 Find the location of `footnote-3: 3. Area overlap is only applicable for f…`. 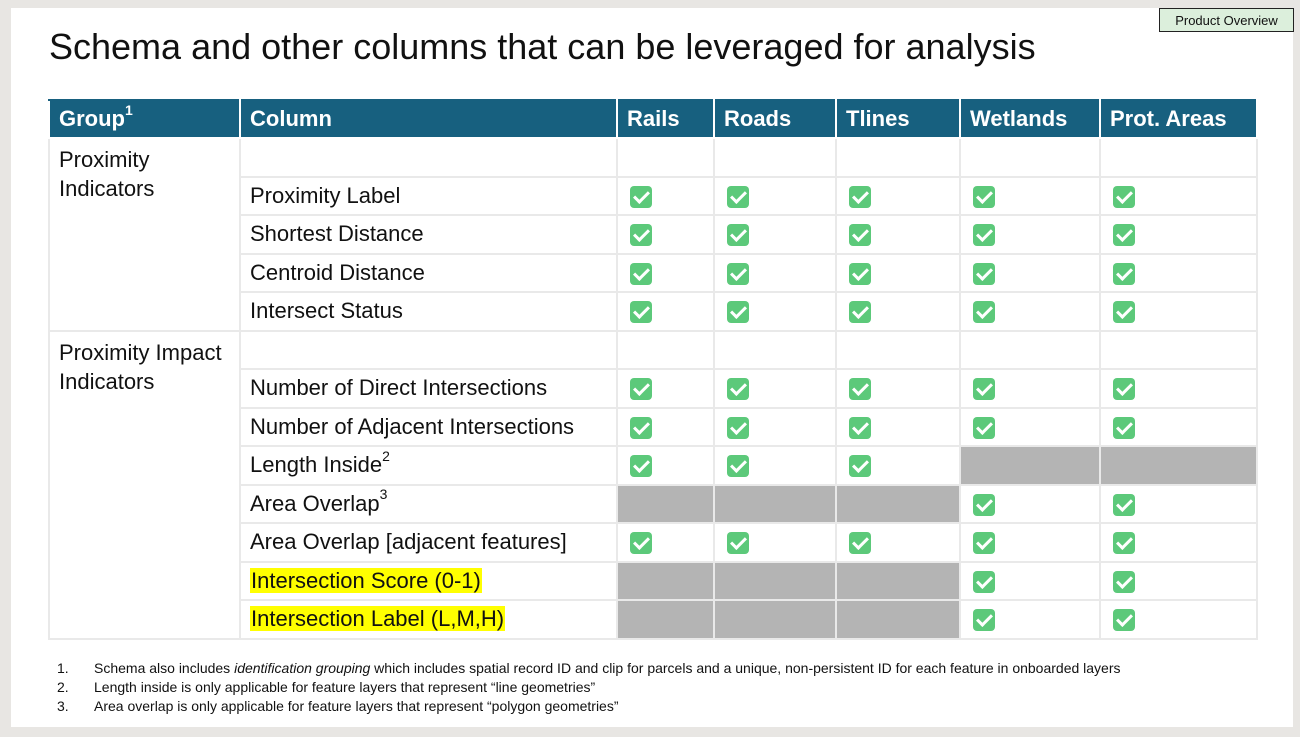

footnote-3: 3. Area overlap is only applicable for f… is located at coordinates (338, 705).